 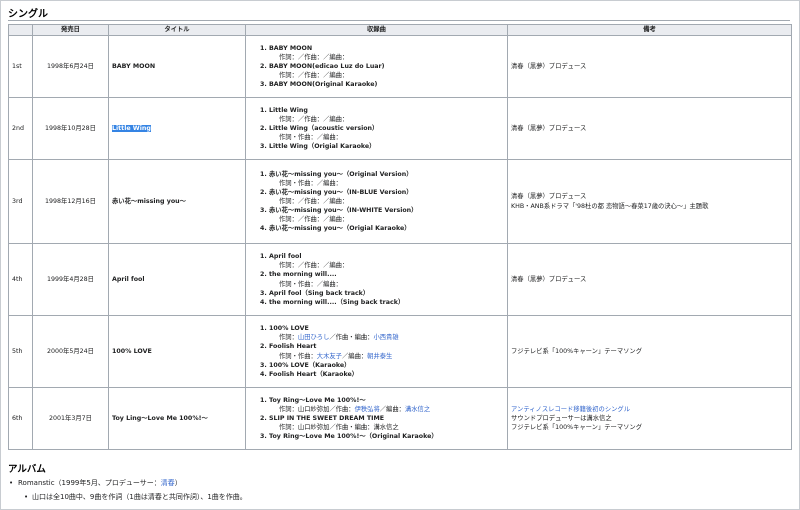 What do you see at coordinates (386, 374) in the screenshot?
I see `track-item: Foolish Heart（Karaoke）` at bounding box center [386, 374].